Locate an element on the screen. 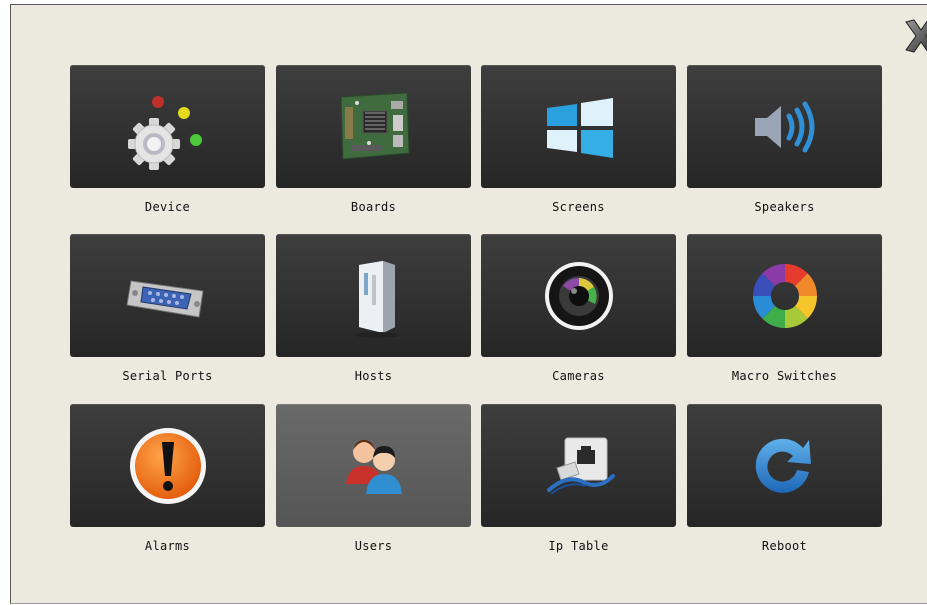 The width and height of the screenshot is (927, 605). alarms-label: Alarms is located at coordinates (167, 546).